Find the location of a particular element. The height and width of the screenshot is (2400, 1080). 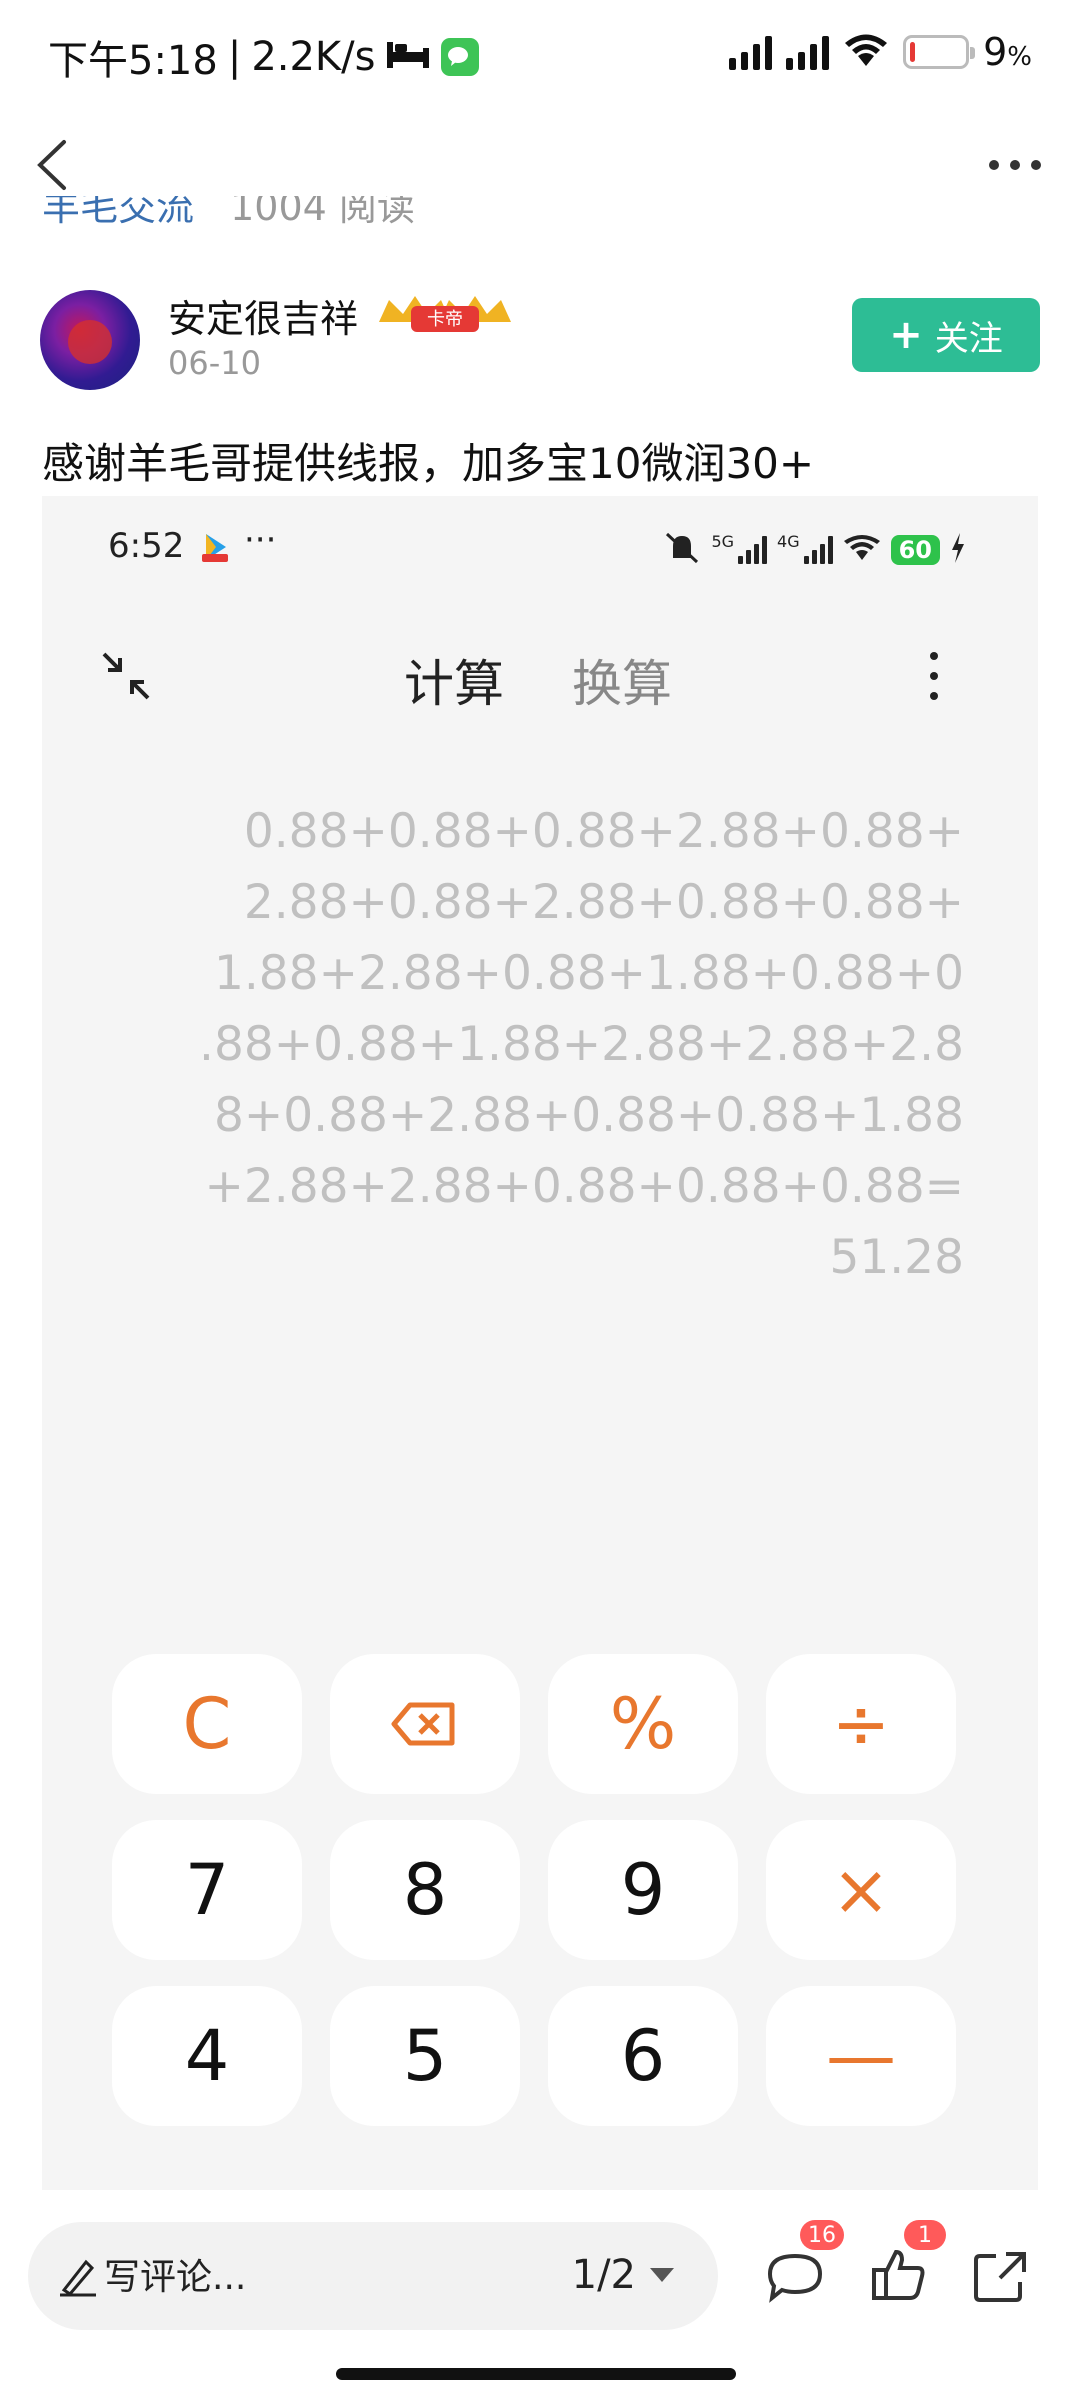

mute-icon is located at coordinates (682, 550).